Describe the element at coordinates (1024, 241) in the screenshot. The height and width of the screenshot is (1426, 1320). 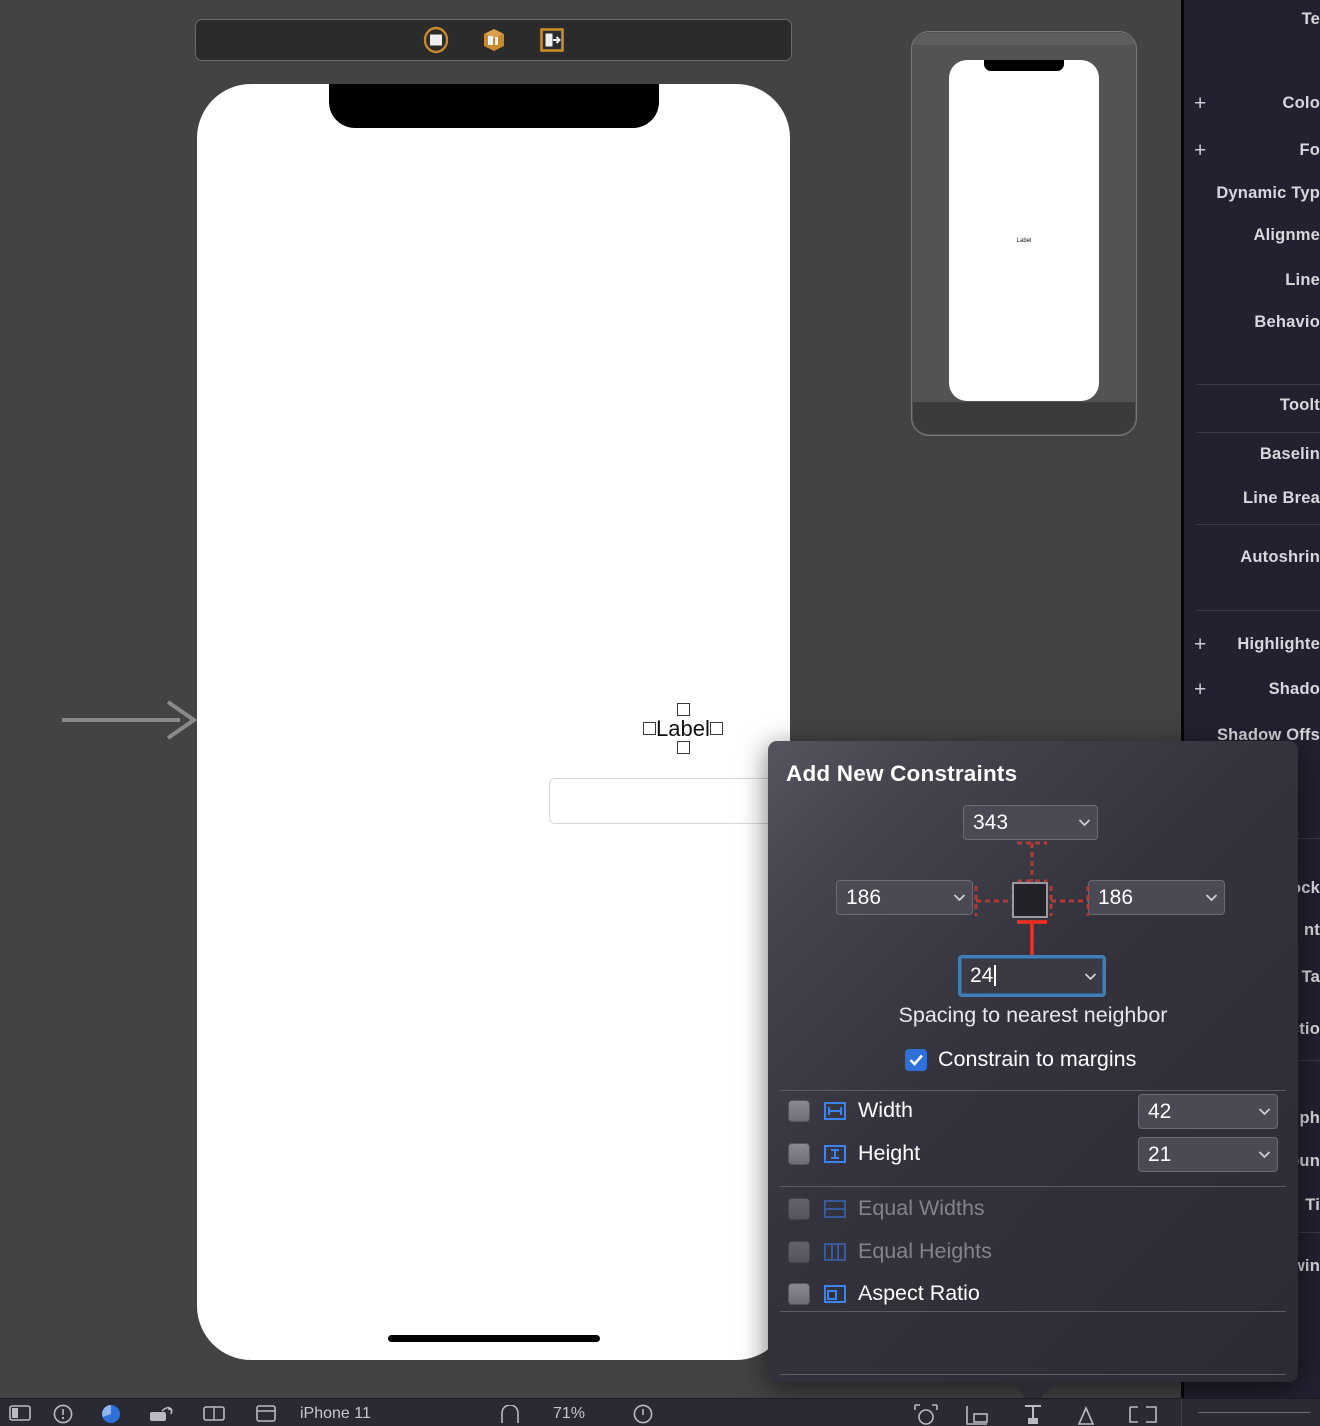
I see `preview-label-text: Label` at that location.